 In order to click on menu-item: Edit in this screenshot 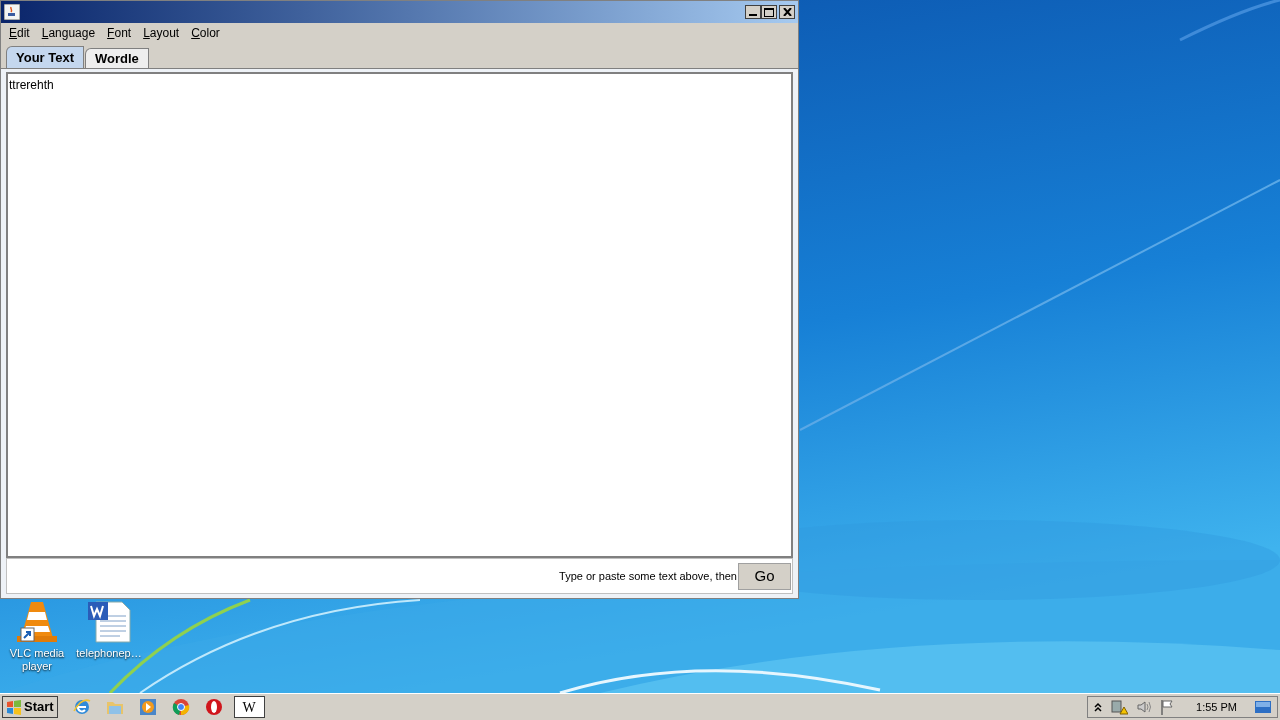, I will do `click(19, 33)`.